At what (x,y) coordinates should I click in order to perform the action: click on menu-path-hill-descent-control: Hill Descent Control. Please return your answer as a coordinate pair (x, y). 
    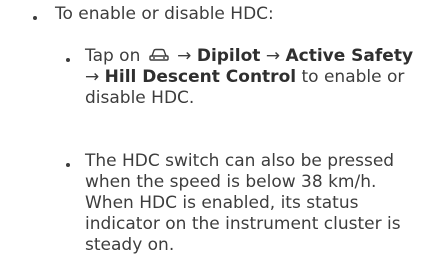
    Looking at the image, I should click on (200, 77).